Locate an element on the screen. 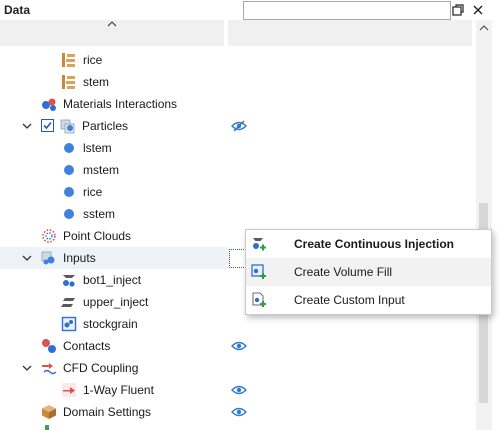  next-row-icon is located at coordinates (47, 427).